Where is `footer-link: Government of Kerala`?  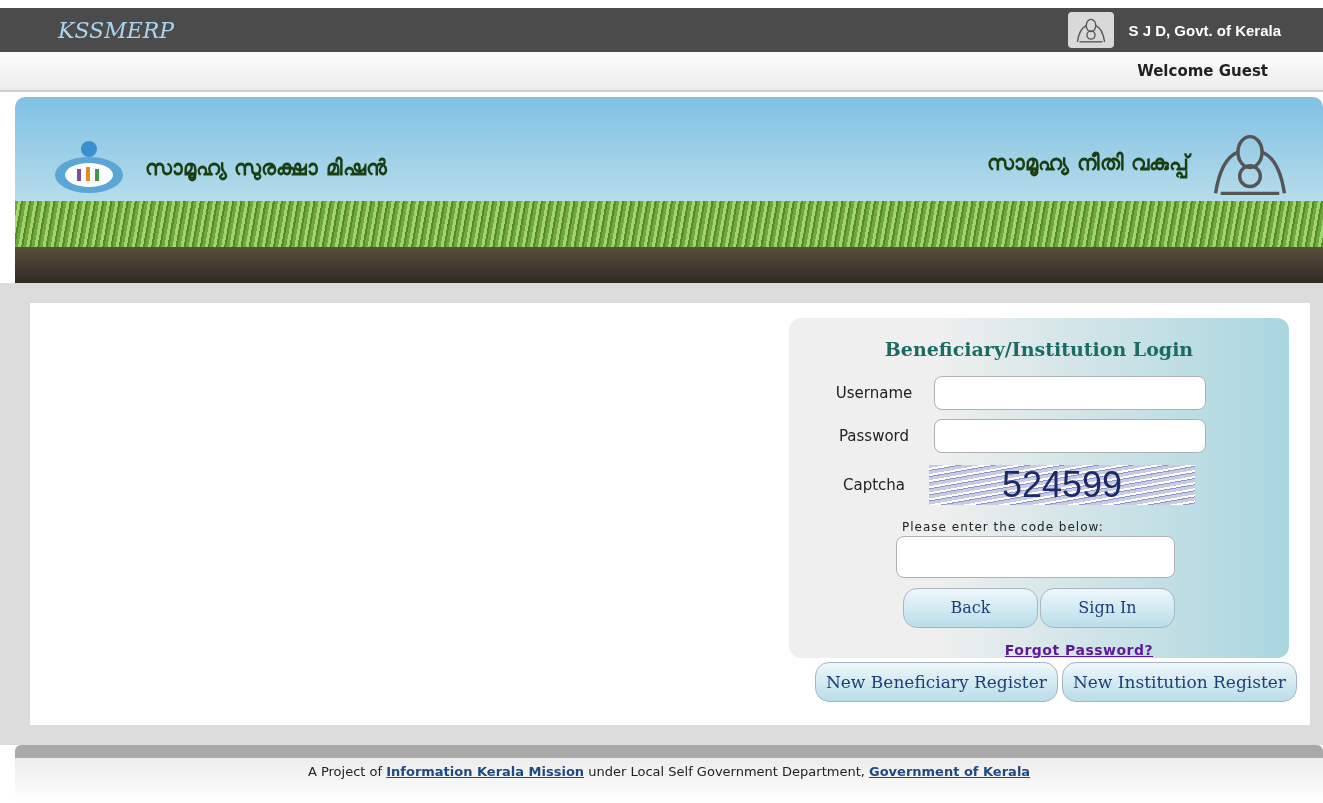
footer-link: Government of Kerala is located at coordinates (950, 771).